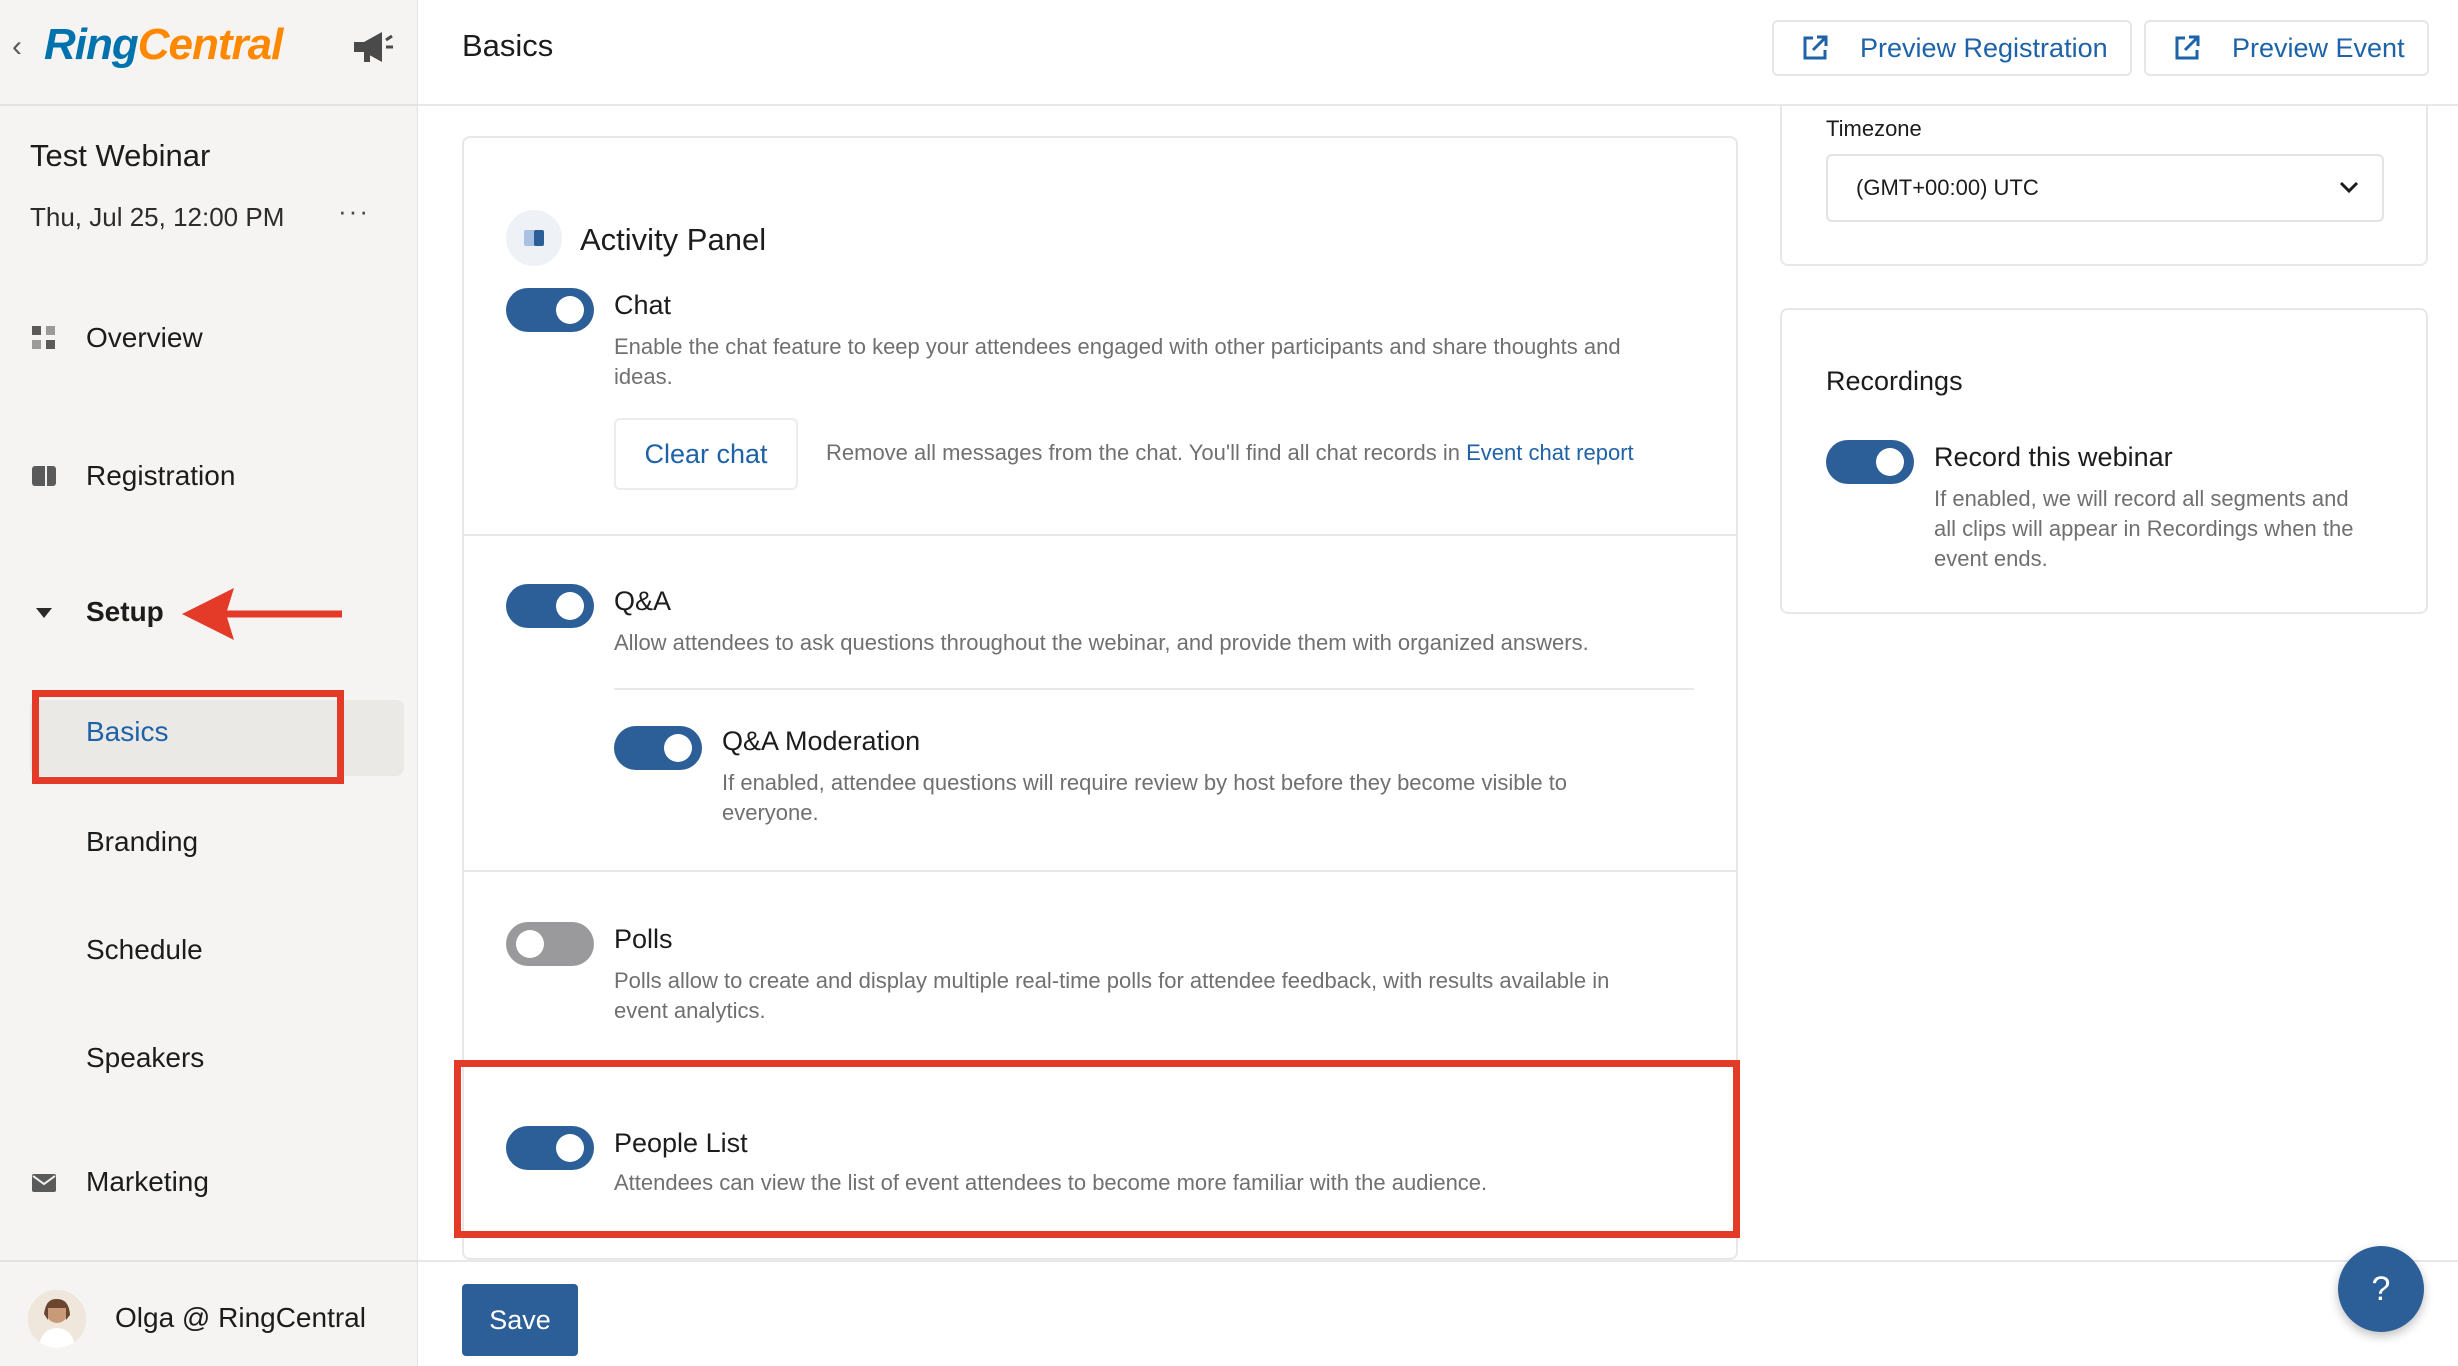 The width and height of the screenshot is (2458, 1366). I want to click on polls-toggle, so click(550, 944).